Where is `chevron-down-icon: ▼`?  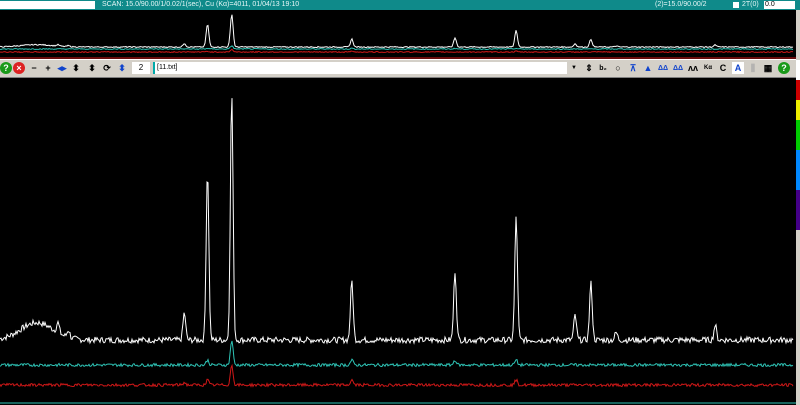
chevron-down-icon: ▼ is located at coordinates (574, 68).